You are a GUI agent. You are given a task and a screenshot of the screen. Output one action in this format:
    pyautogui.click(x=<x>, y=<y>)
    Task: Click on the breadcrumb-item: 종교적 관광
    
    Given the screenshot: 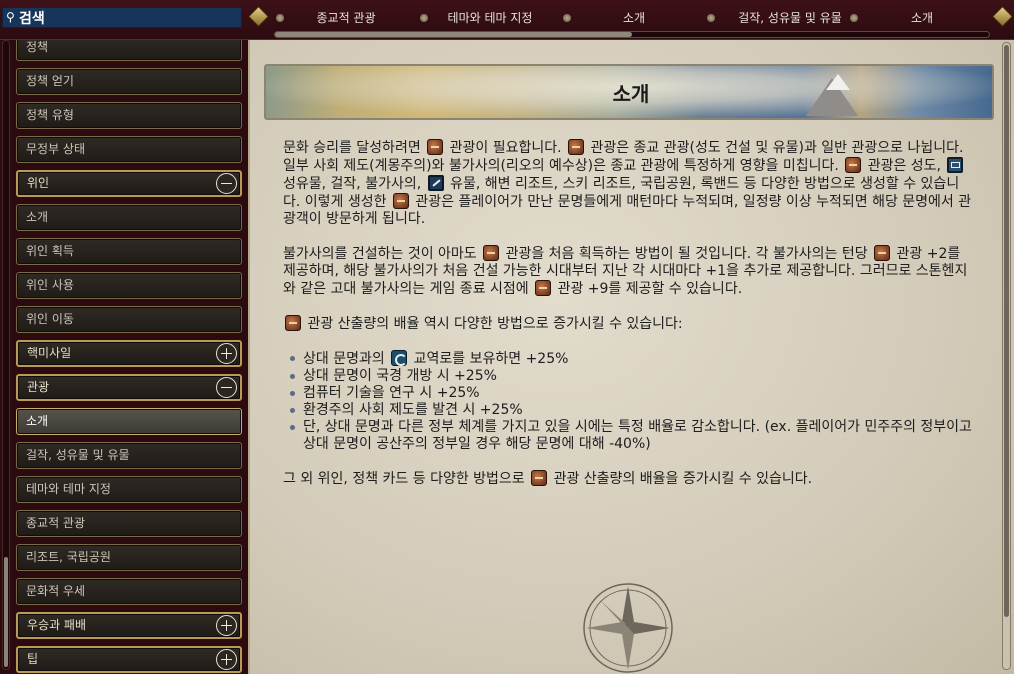 What is the action you would take?
    pyautogui.click(x=346, y=18)
    